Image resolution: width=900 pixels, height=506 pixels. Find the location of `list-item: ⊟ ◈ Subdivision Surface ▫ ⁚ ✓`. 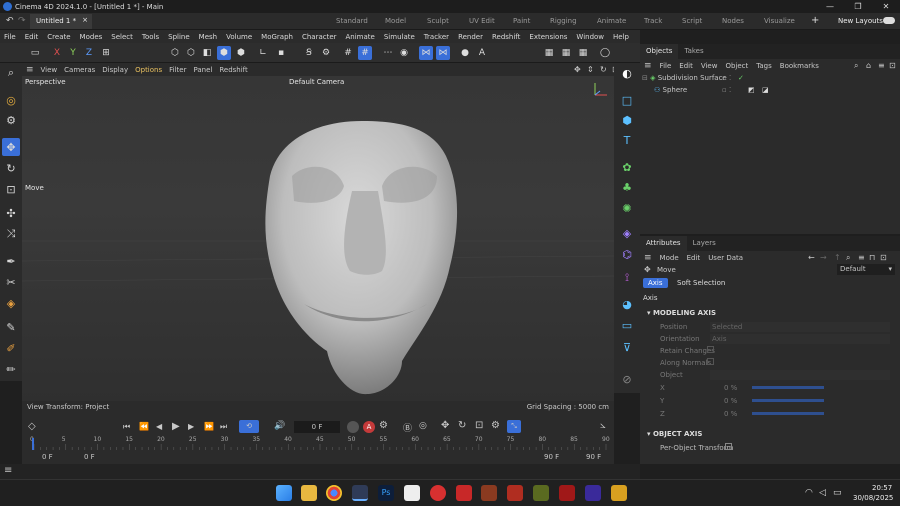

list-item: ⊟ ◈ Subdivision Surface ▫ ⁚ ✓ is located at coordinates (770, 79).